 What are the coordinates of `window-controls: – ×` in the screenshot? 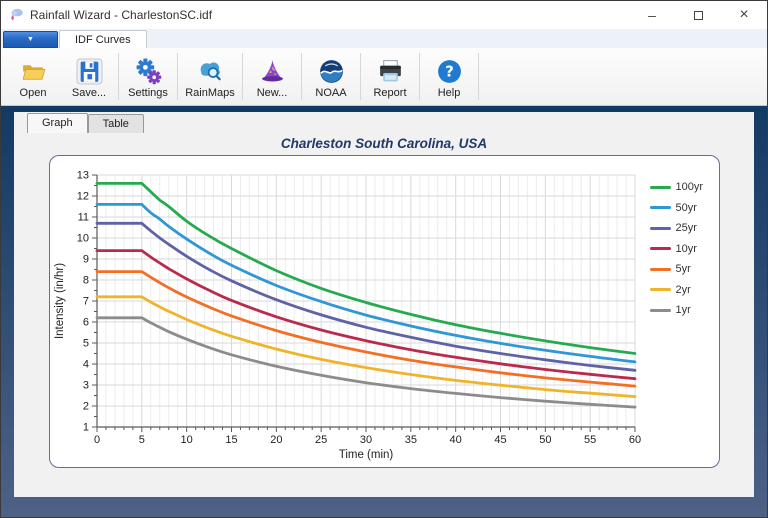 It's located at (698, 15).